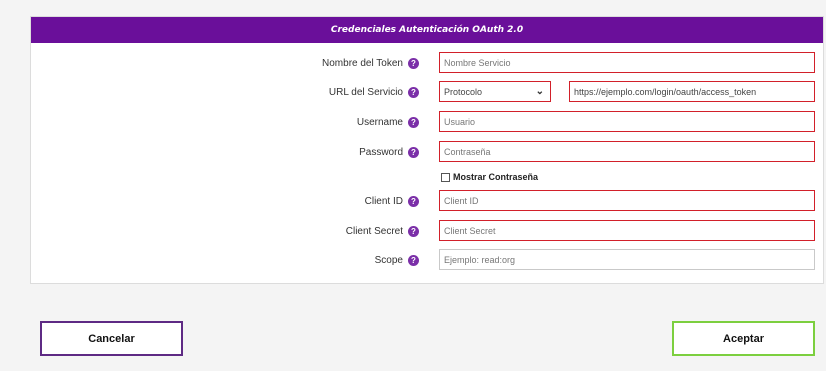 The image size is (826, 371). Describe the element at coordinates (627, 200) in the screenshot. I see `client-id-input: Client ID` at that location.